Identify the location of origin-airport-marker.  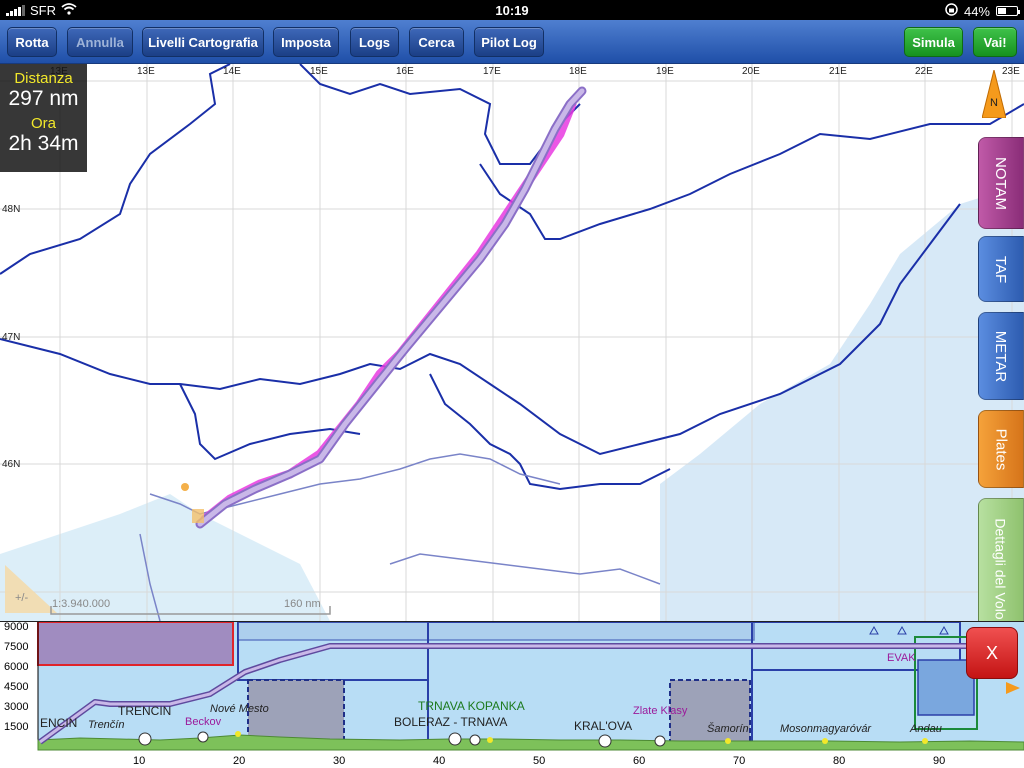
(185, 487).